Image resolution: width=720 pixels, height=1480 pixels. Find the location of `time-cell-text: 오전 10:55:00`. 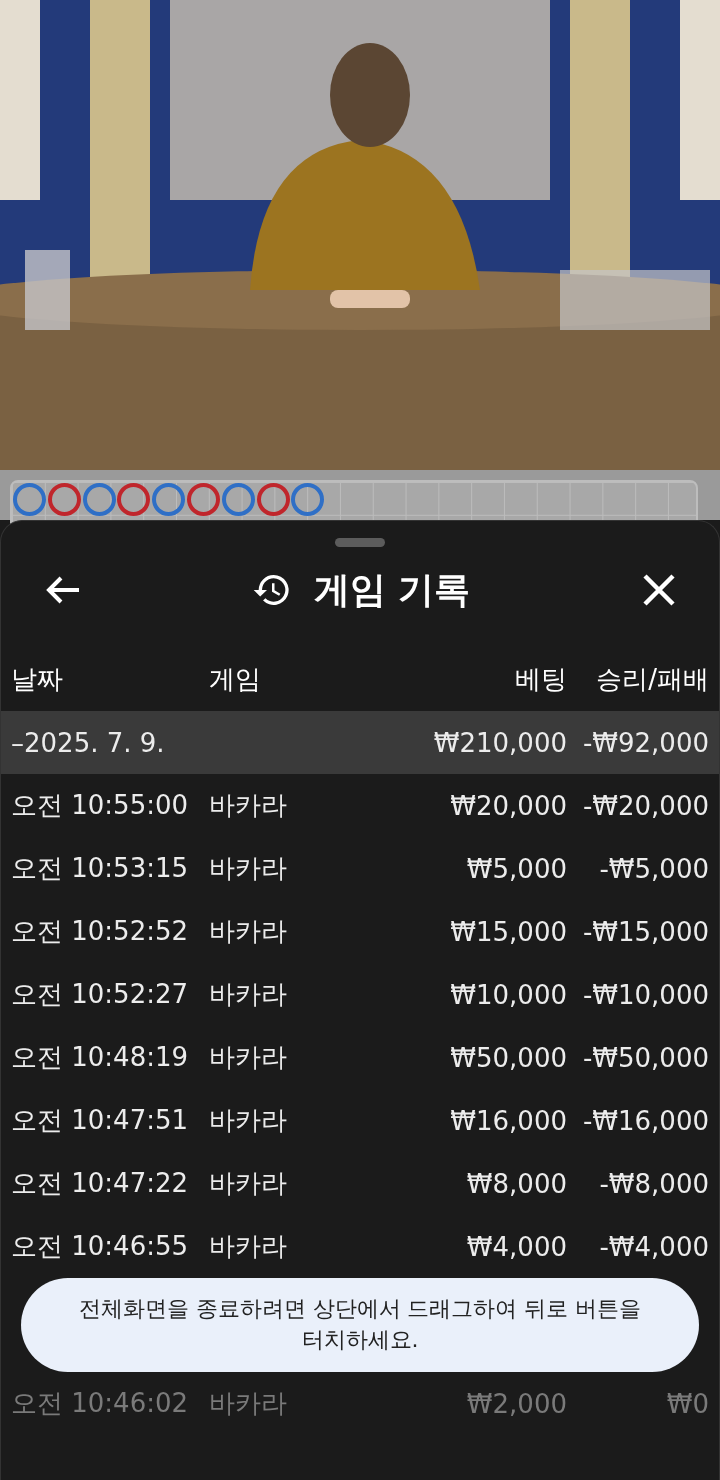

time-cell-text: 오전 10:55:00 is located at coordinates (100, 805).